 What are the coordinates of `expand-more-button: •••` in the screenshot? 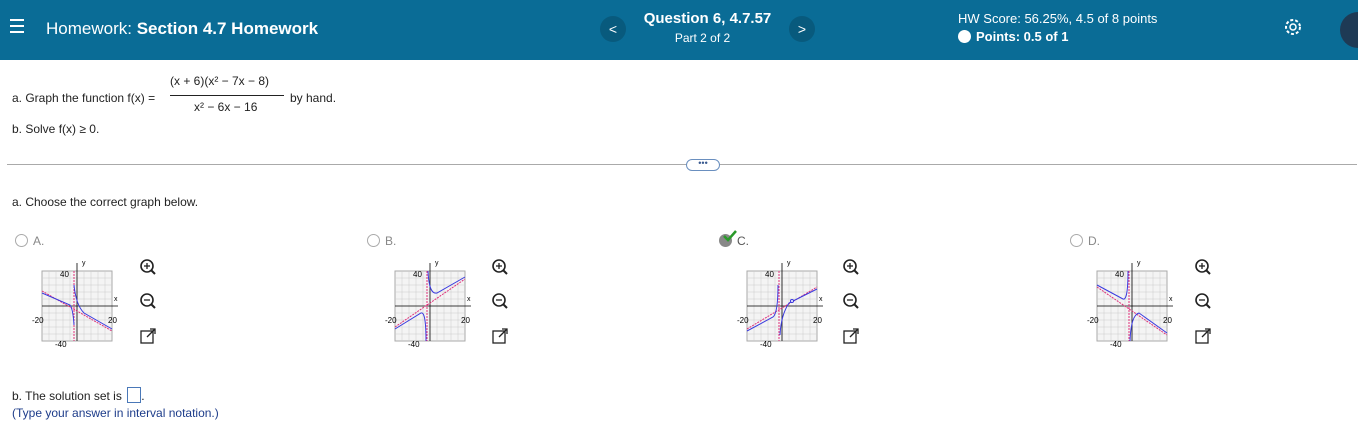 It's located at (703, 165).